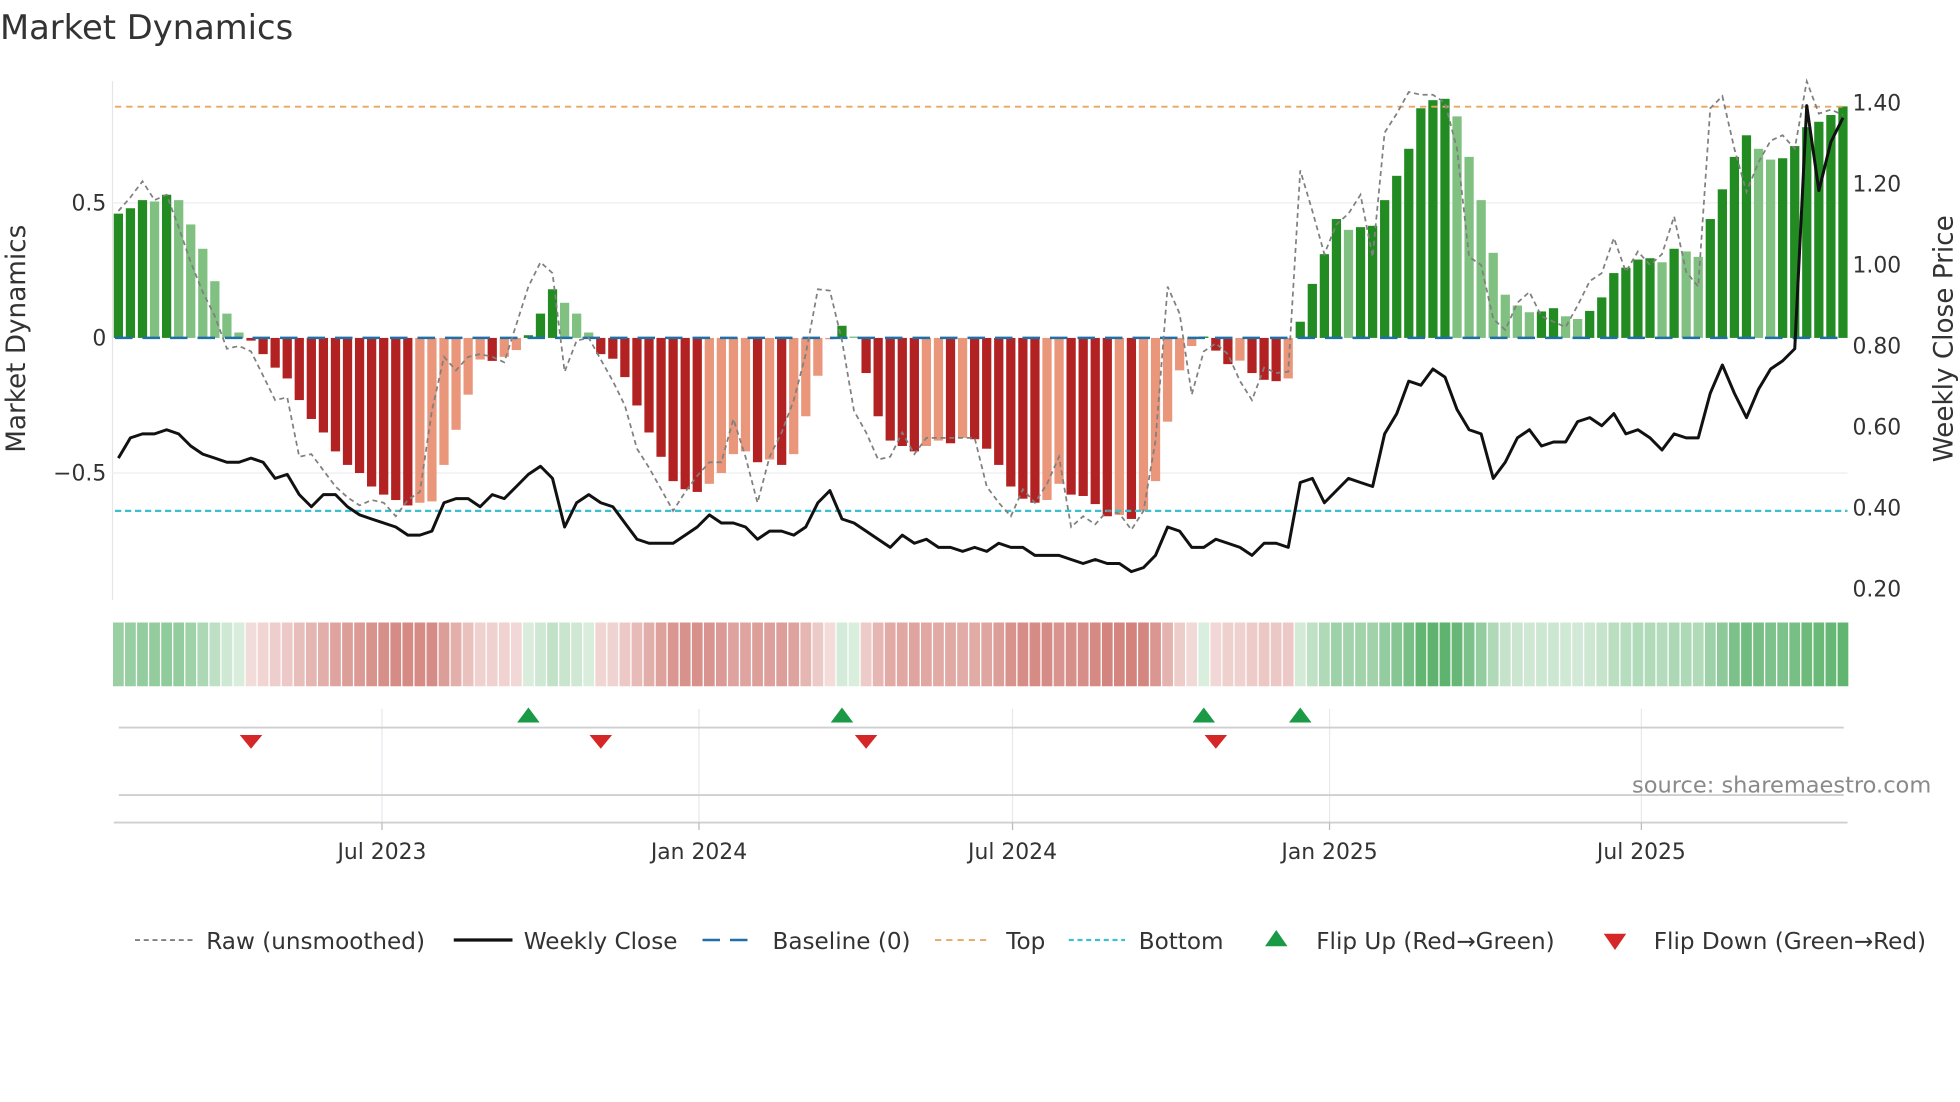  What do you see at coordinates (980, 765) in the screenshot?
I see `flip-panel` at bounding box center [980, 765].